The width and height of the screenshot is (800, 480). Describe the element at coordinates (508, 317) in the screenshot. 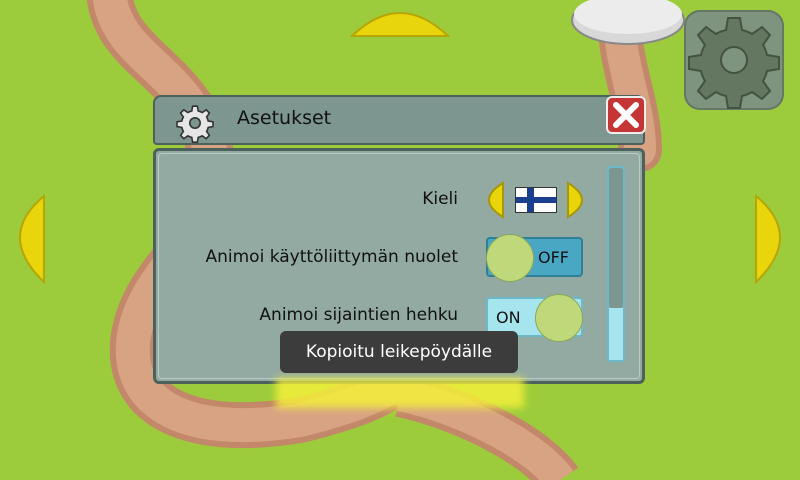

I see `toggle-state-text: ON` at that location.